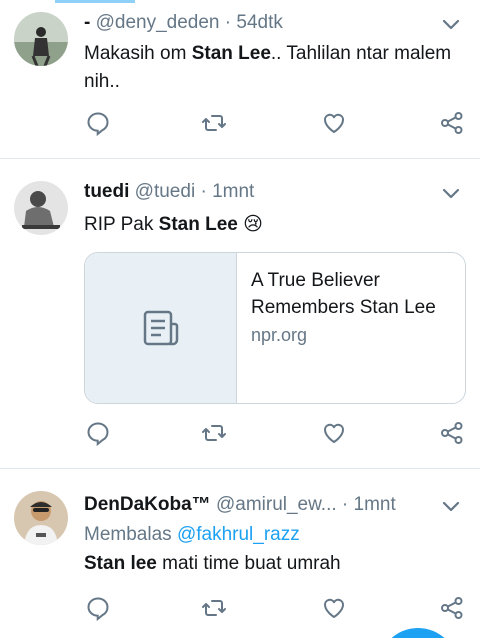  What do you see at coordinates (165, 191) in the screenshot?
I see `user-handle: @tuedi` at bounding box center [165, 191].